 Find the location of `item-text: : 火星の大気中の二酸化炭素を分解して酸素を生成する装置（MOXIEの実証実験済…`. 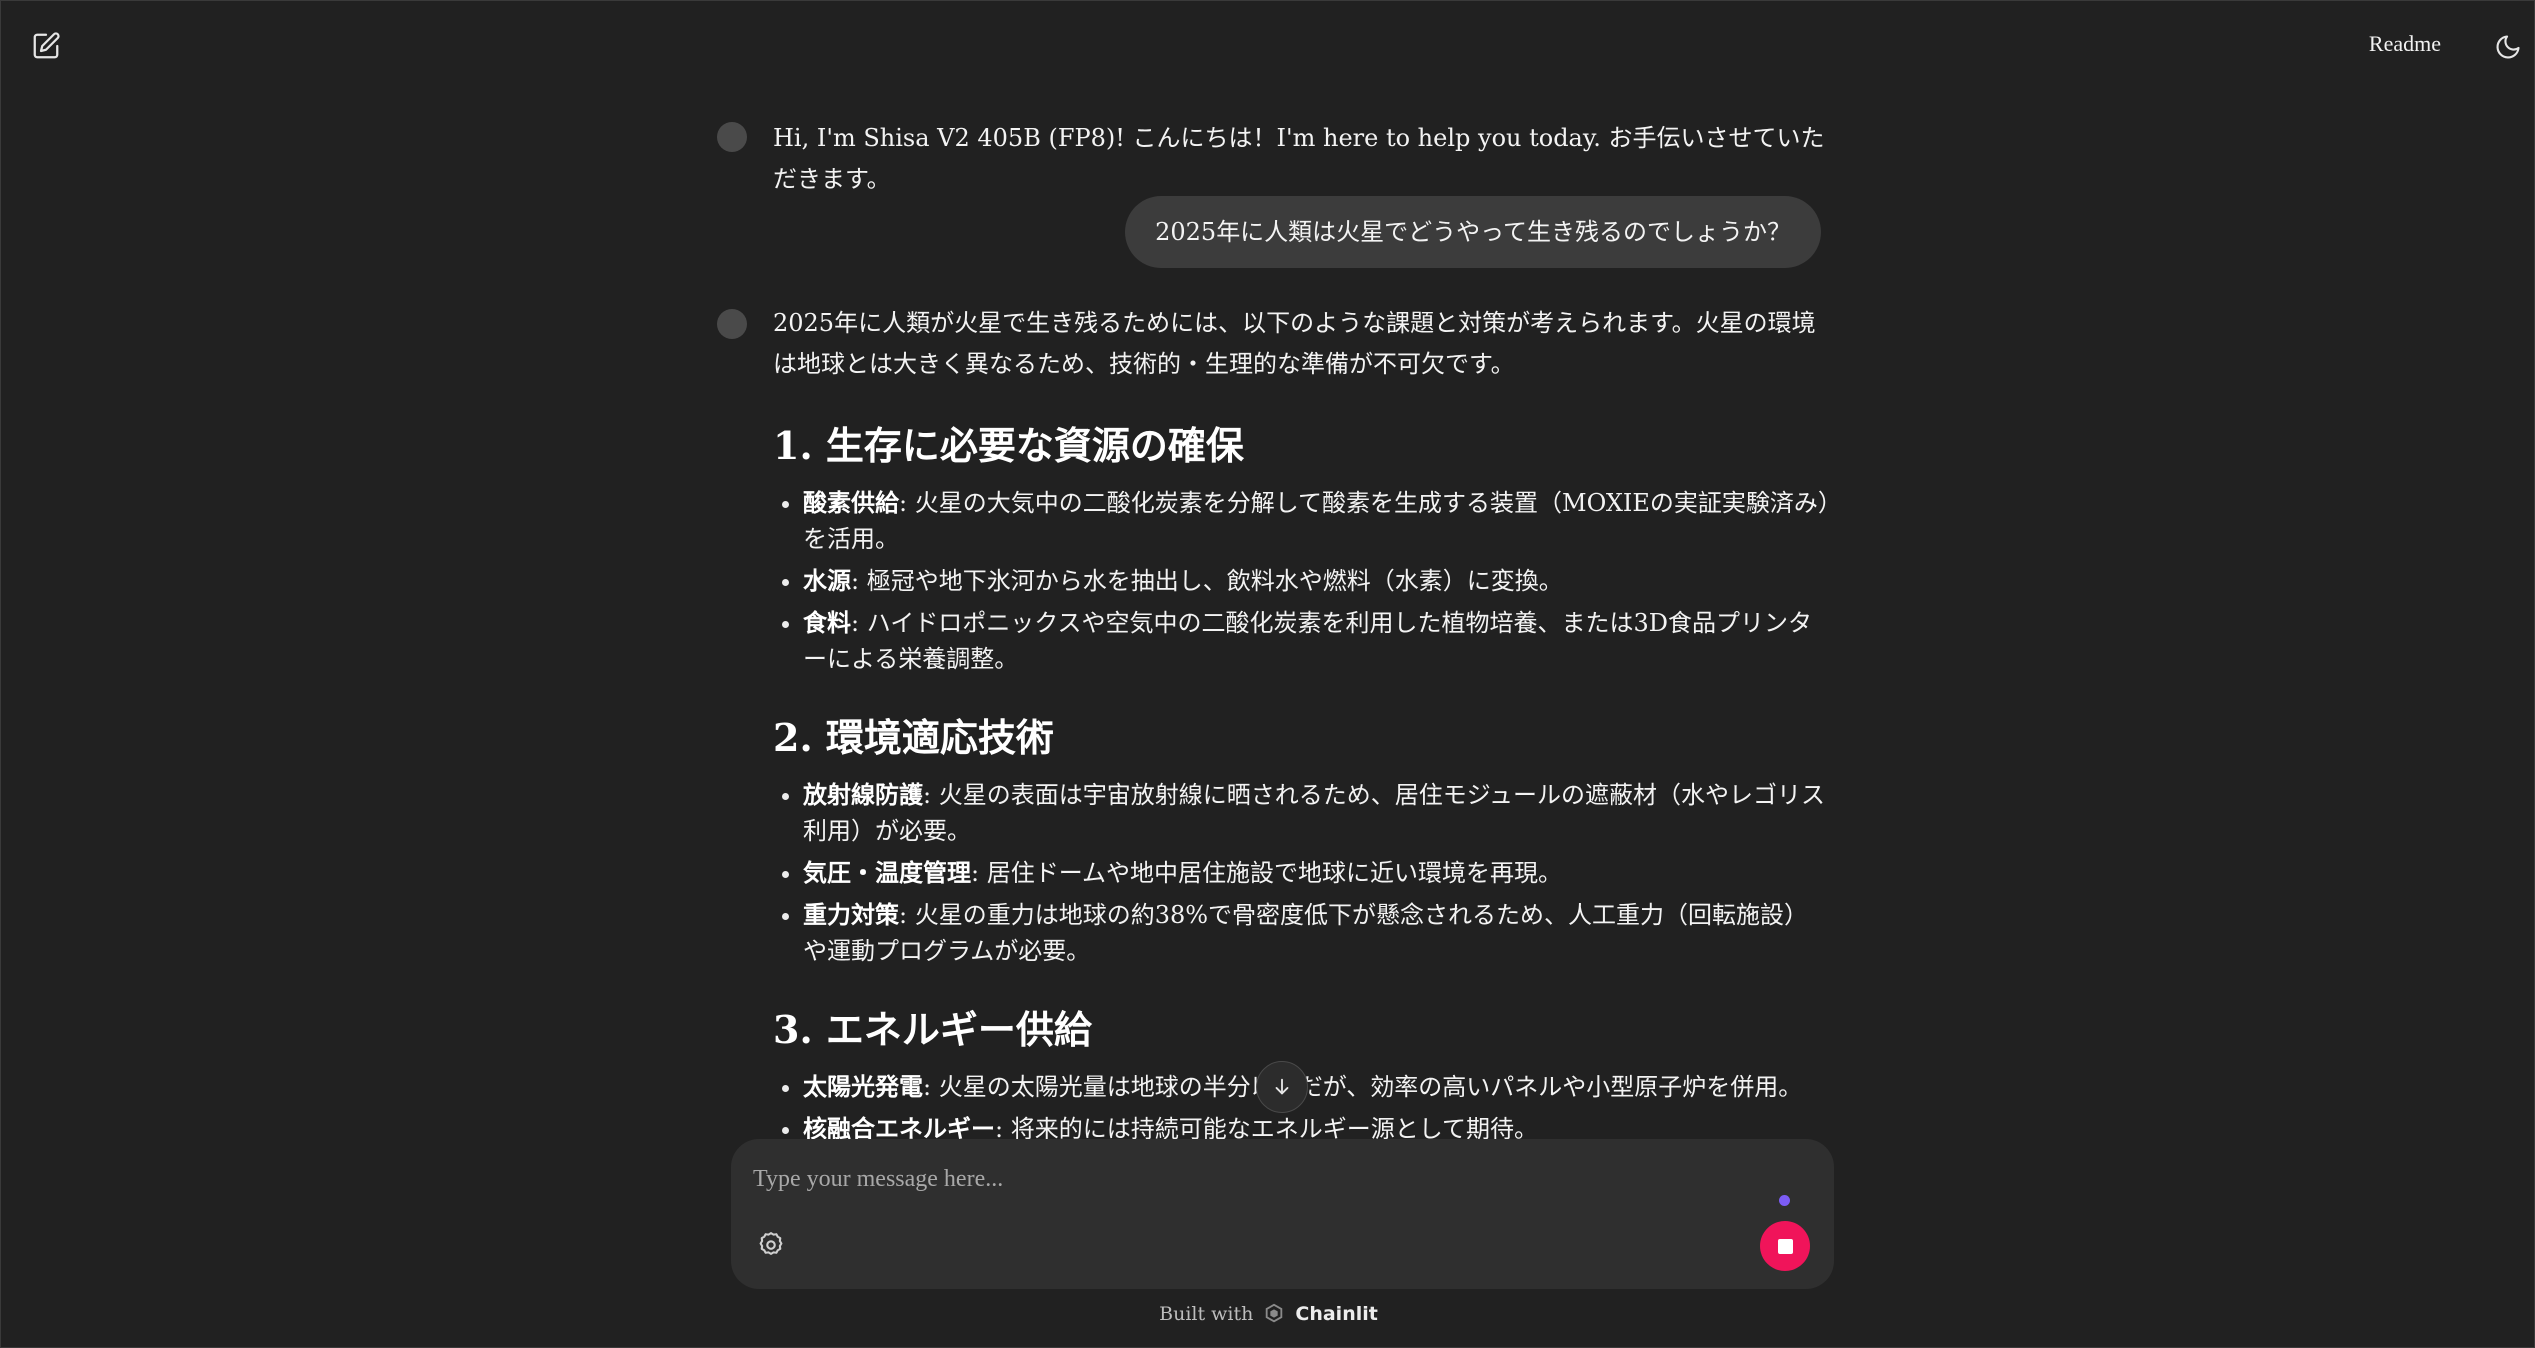

item-text: : 火星の大気中の二酸化炭素を分解して酸素を生成する装置（MOXIEの実証実験済… is located at coordinates (1316, 521).